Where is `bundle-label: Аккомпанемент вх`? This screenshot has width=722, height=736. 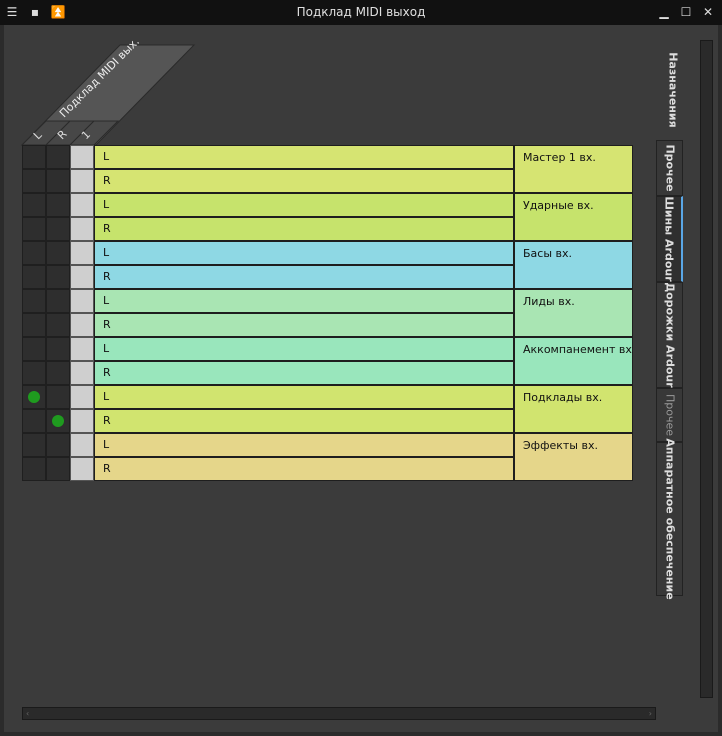
bundle-label: Аккомпанемент вх is located at coordinates (573, 361).